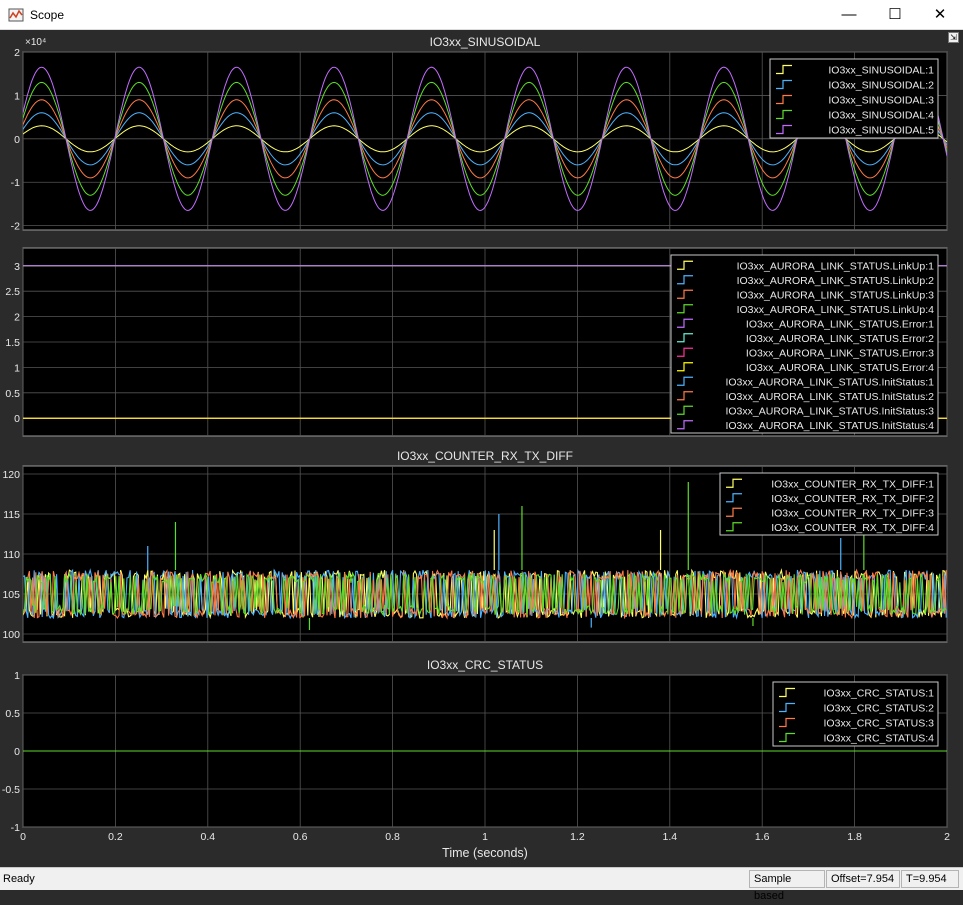  I want to click on y-tick-label: 120, so click(11, 475).